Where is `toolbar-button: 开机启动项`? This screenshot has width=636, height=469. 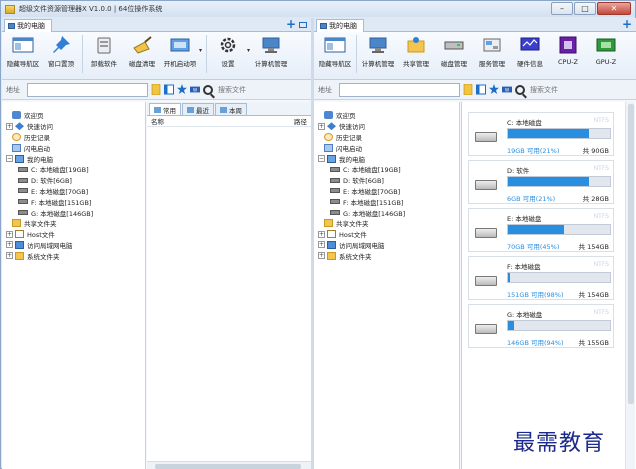
toolbar-button: 开机启动项 is located at coordinates (180, 55).